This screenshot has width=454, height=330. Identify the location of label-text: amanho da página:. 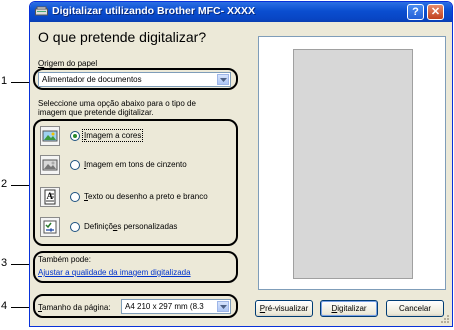
(76, 307).